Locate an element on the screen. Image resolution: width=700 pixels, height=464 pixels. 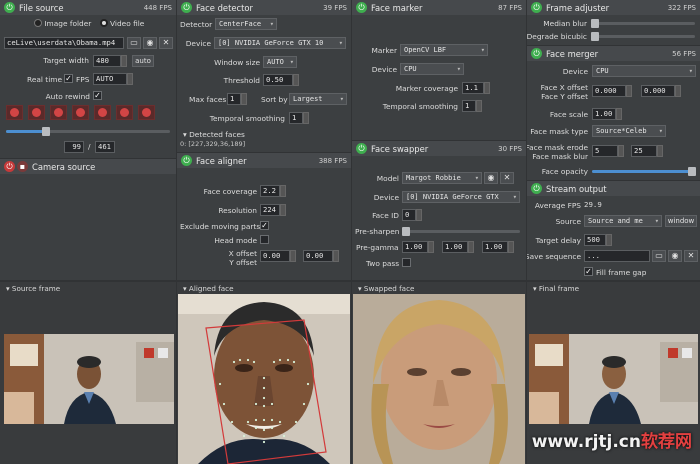
face-y-offset-spinner is located at coordinates (678, 91).